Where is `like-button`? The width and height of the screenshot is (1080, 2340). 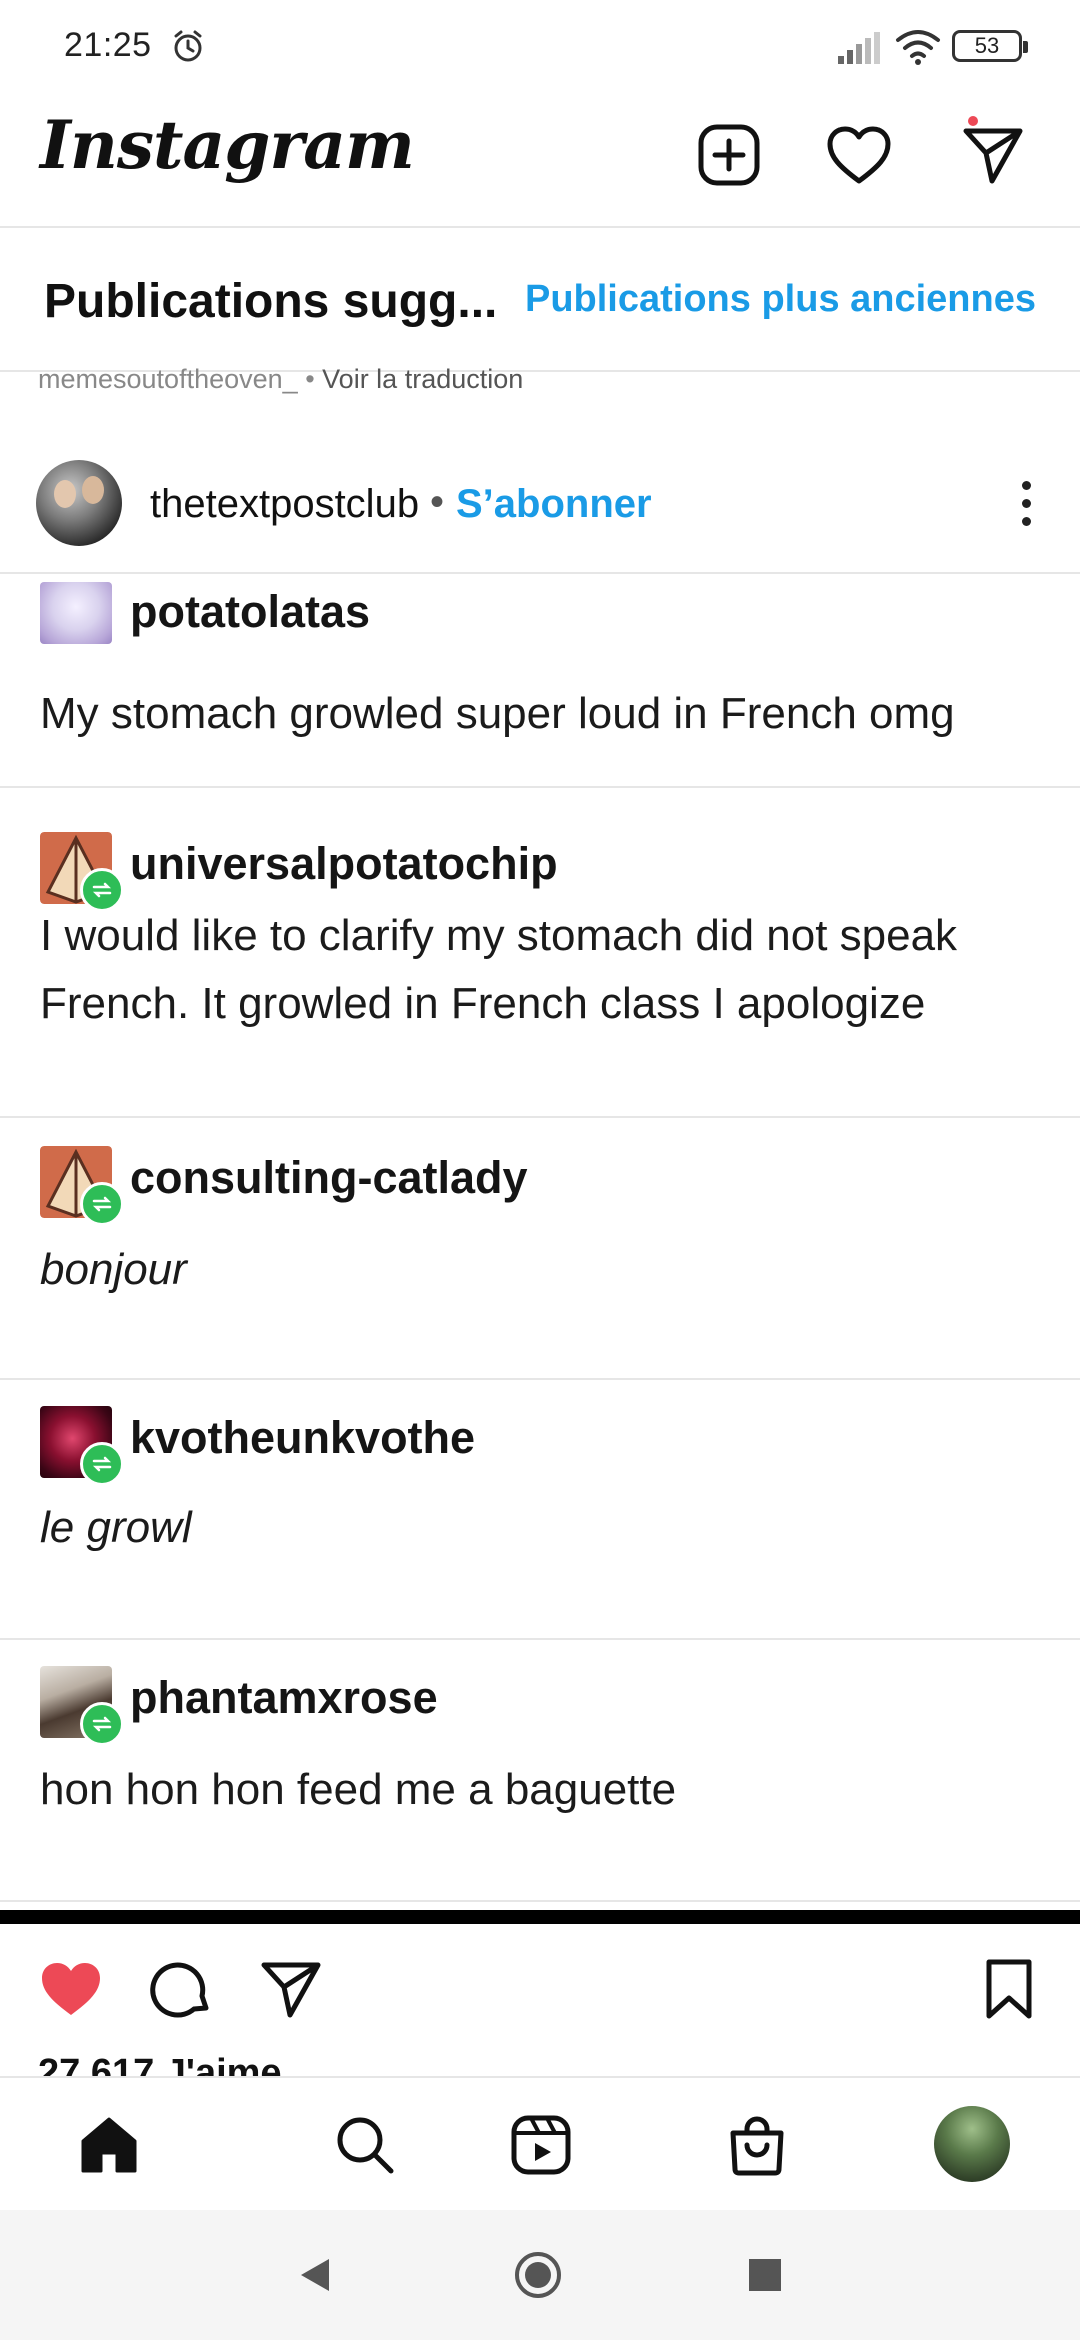 like-button is located at coordinates (71, 1989).